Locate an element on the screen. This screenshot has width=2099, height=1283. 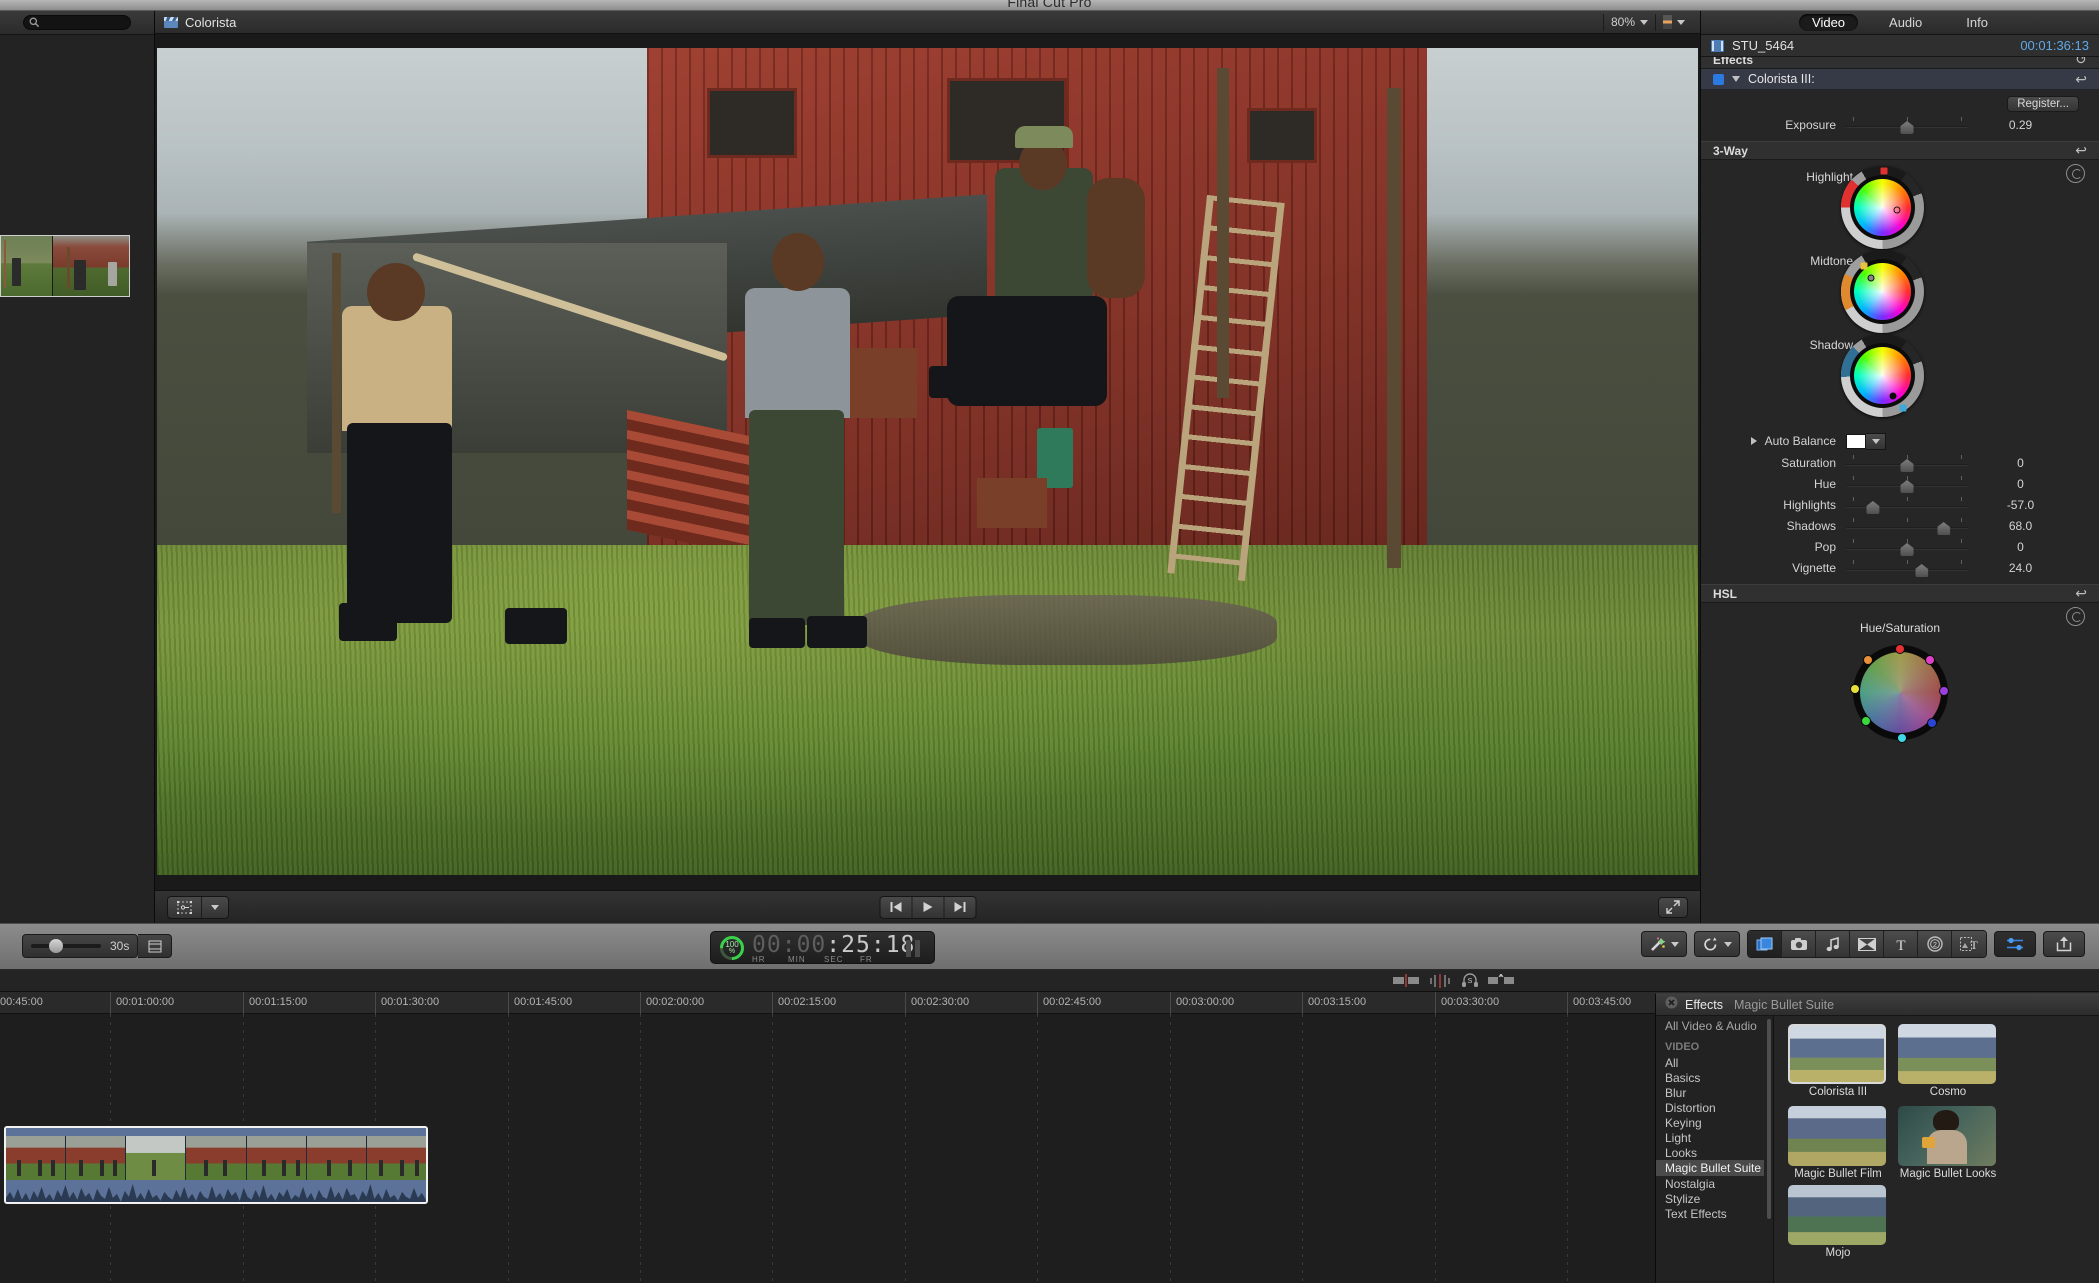
sidebar-item-nostalgia: Nostalgia is located at coordinates (1714, 1183).